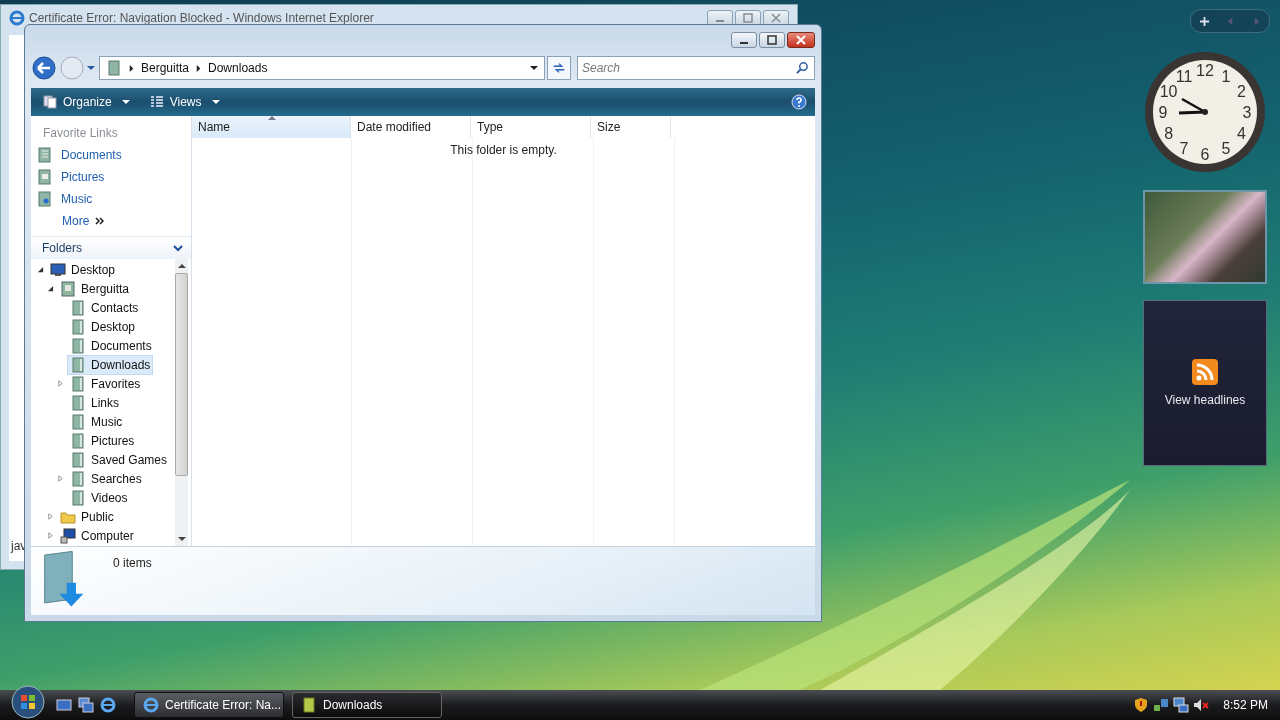  Describe the element at coordinates (68, 288) in the screenshot. I see `user-folder-icon` at that location.